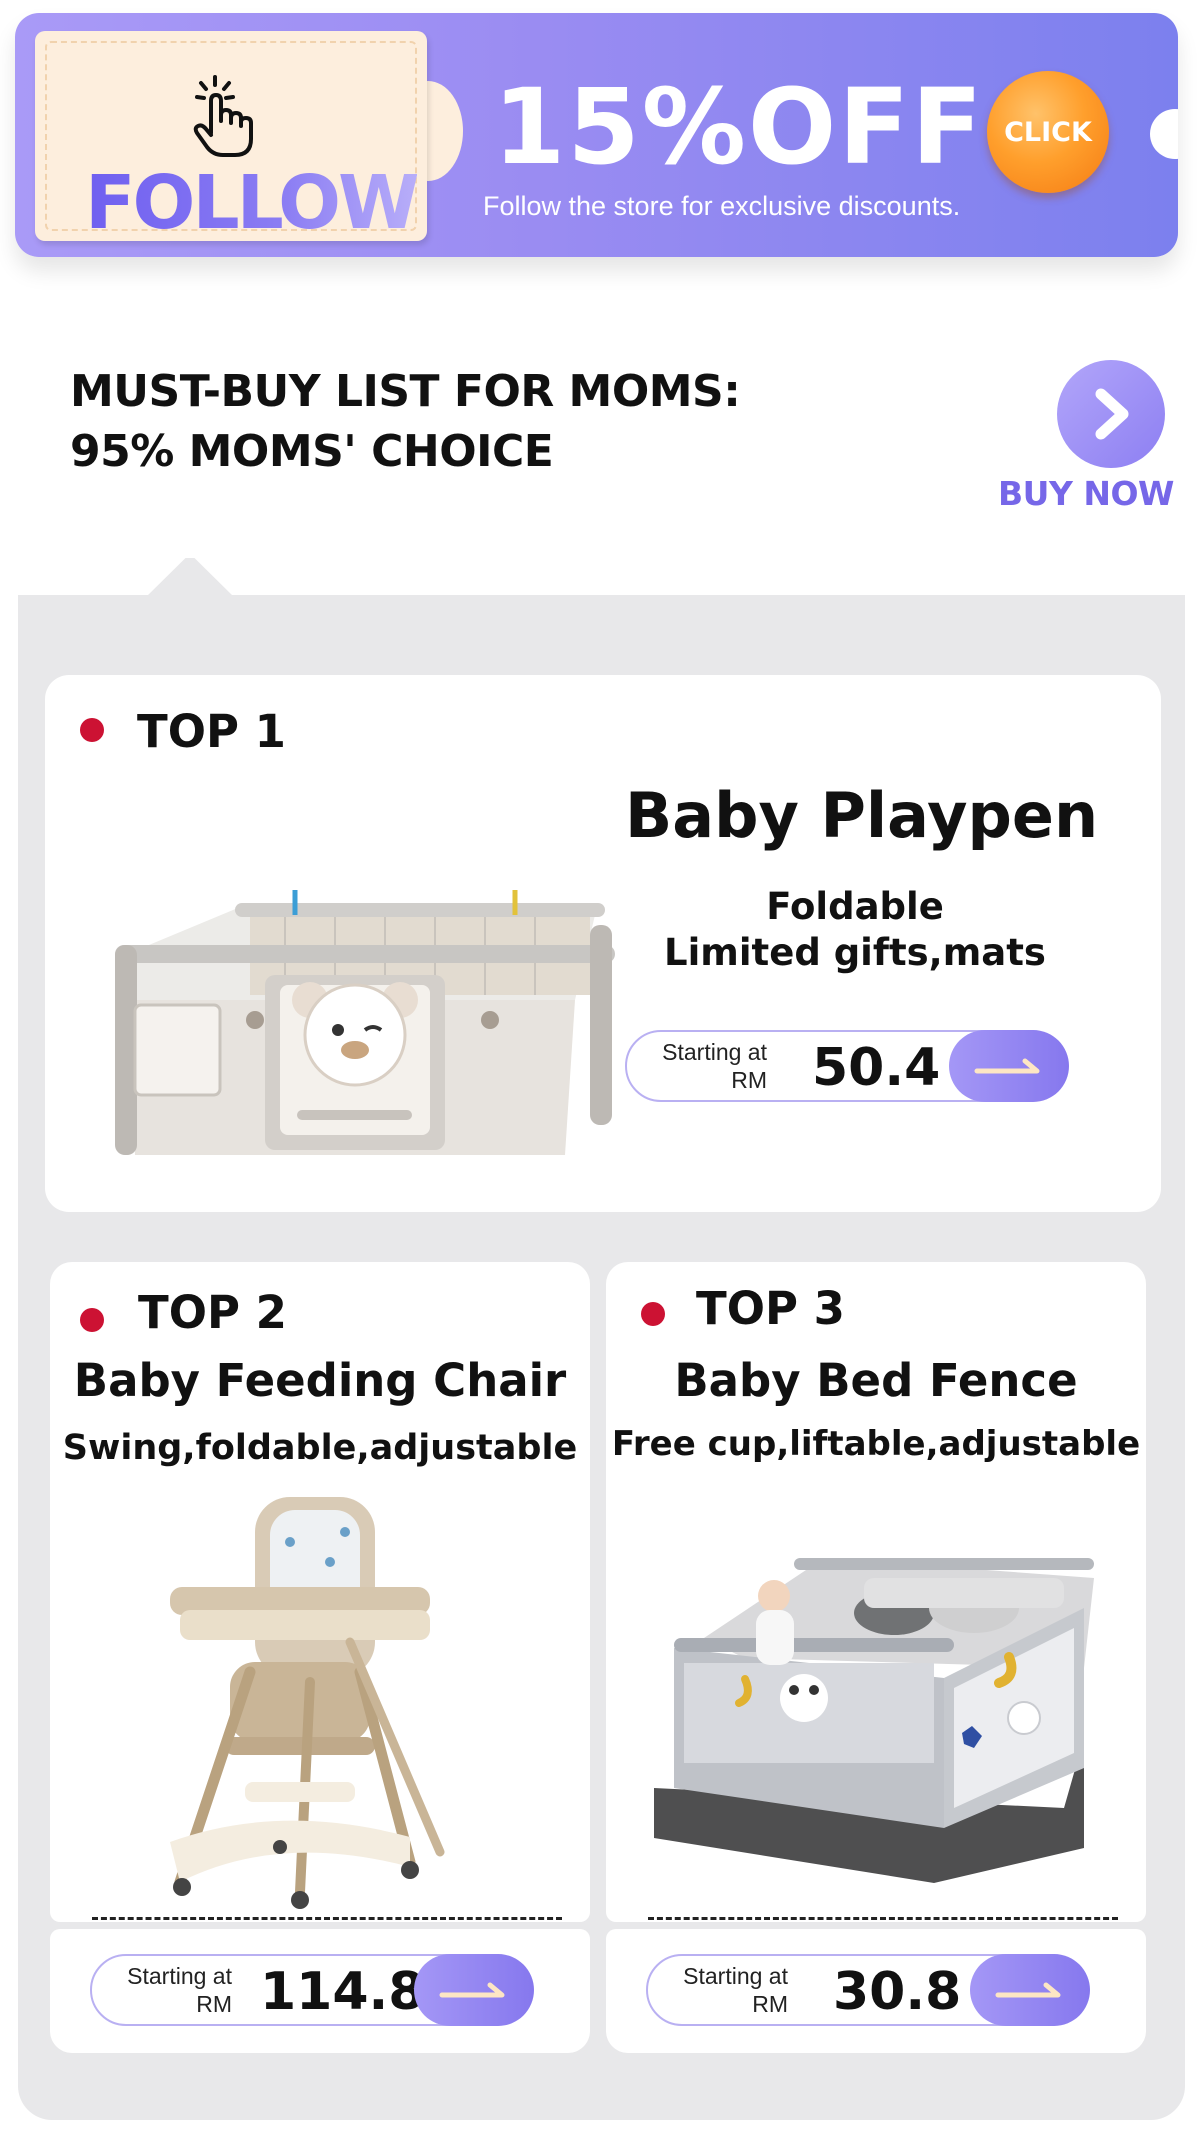 The image size is (1200, 2129). What do you see at coordinates (225, 116) in the screenshot?
I see `pointing-hand-icon` at bounding box center [225, 116].